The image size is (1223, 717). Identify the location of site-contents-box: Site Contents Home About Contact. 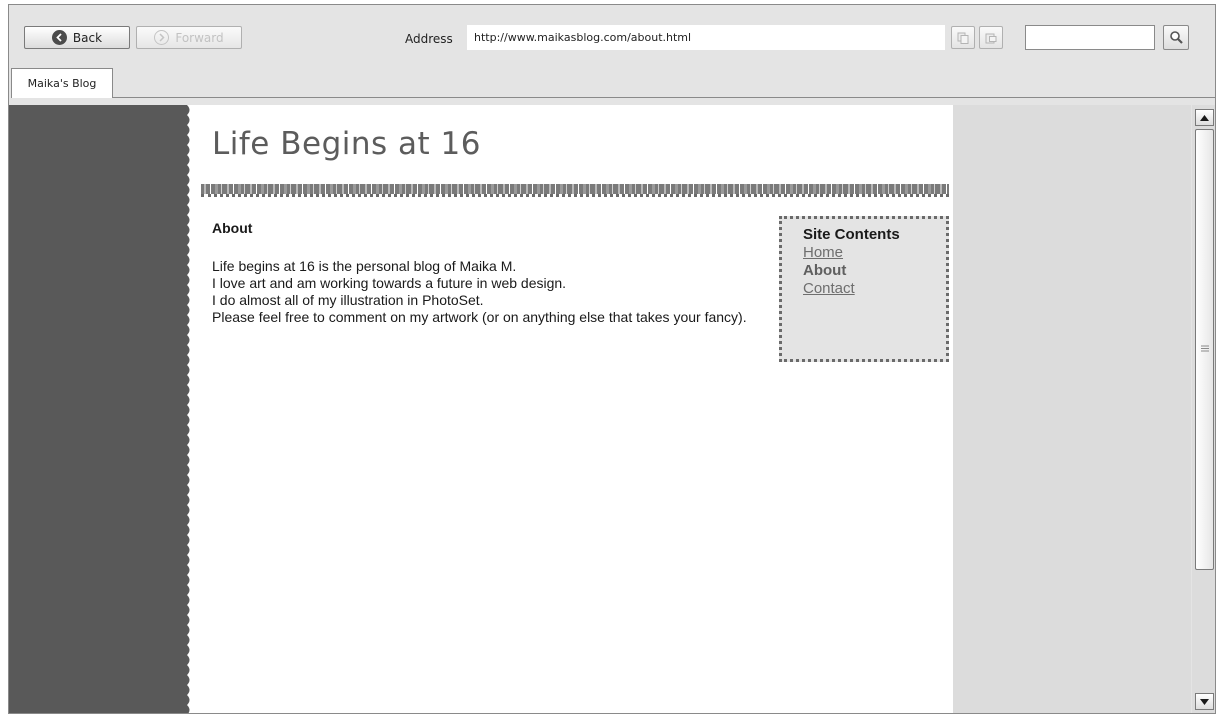
(864, 289).